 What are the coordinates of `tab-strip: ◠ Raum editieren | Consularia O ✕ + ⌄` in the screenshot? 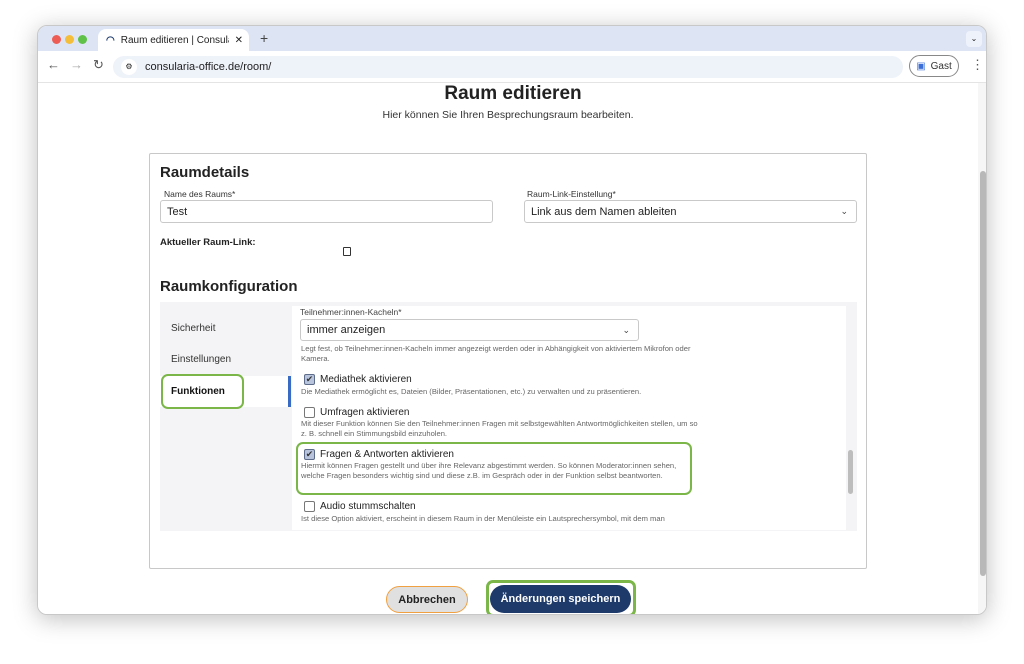 It's located at (512, 39).